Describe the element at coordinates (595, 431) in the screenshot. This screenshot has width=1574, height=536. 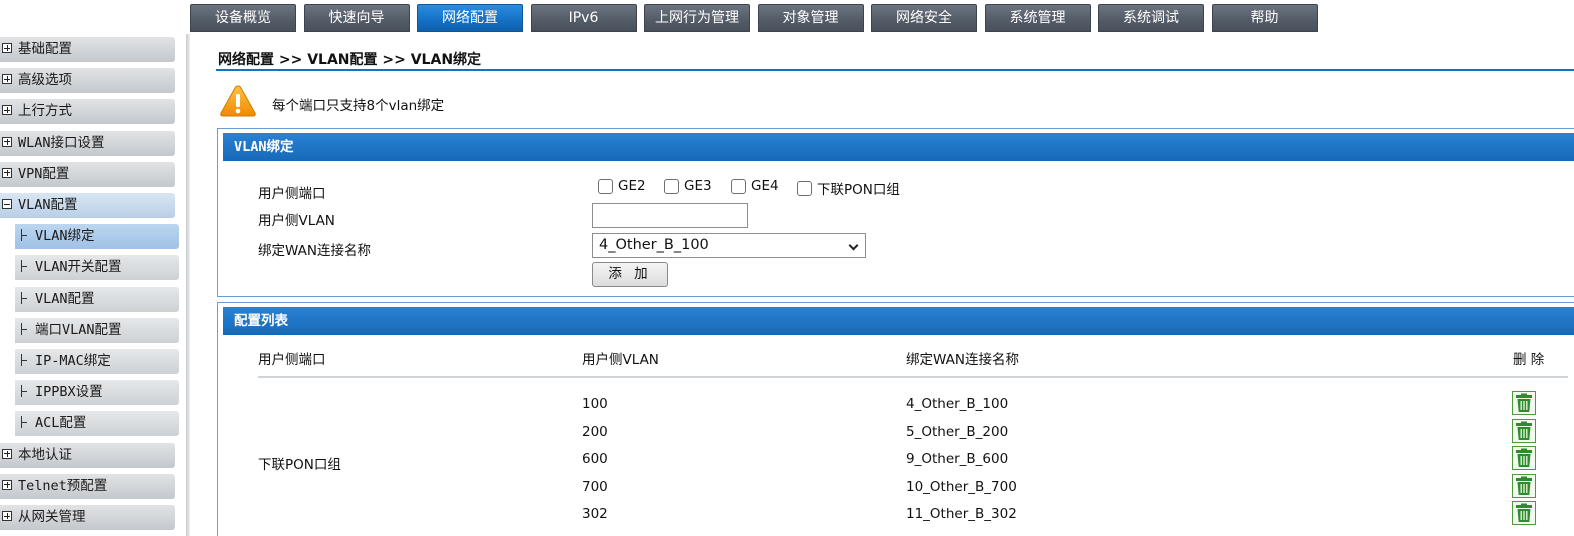
I see `row-vlan-cell: 200` at that location.